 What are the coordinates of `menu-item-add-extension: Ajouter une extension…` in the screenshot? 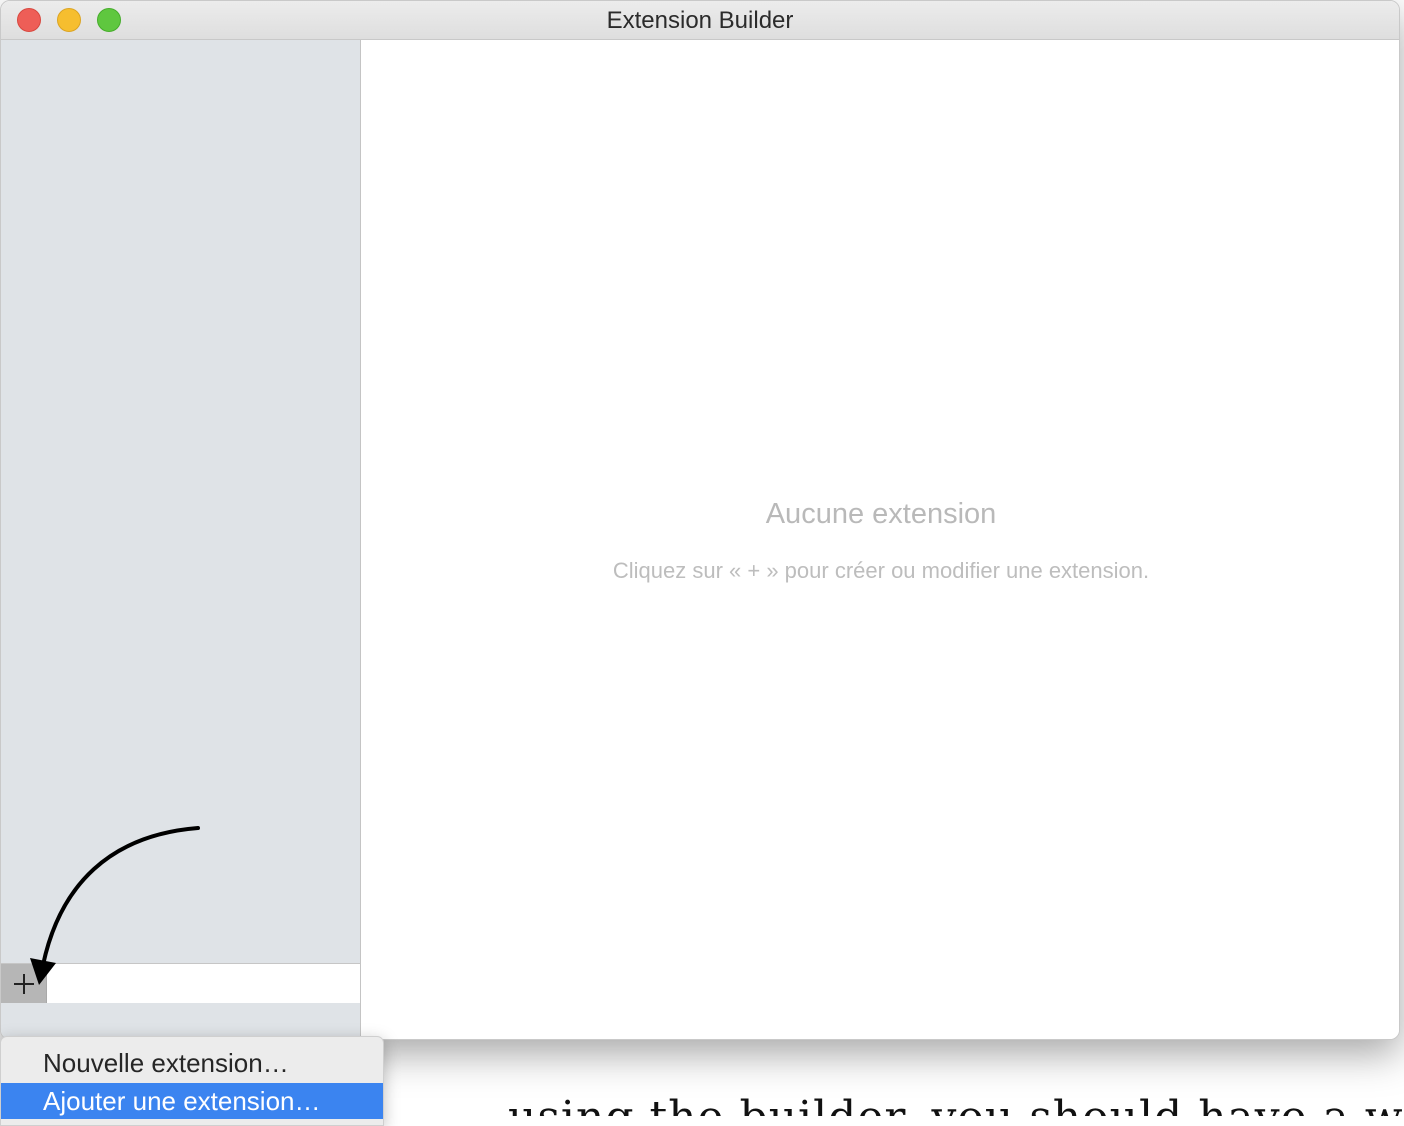 It's located at (192, 1101).